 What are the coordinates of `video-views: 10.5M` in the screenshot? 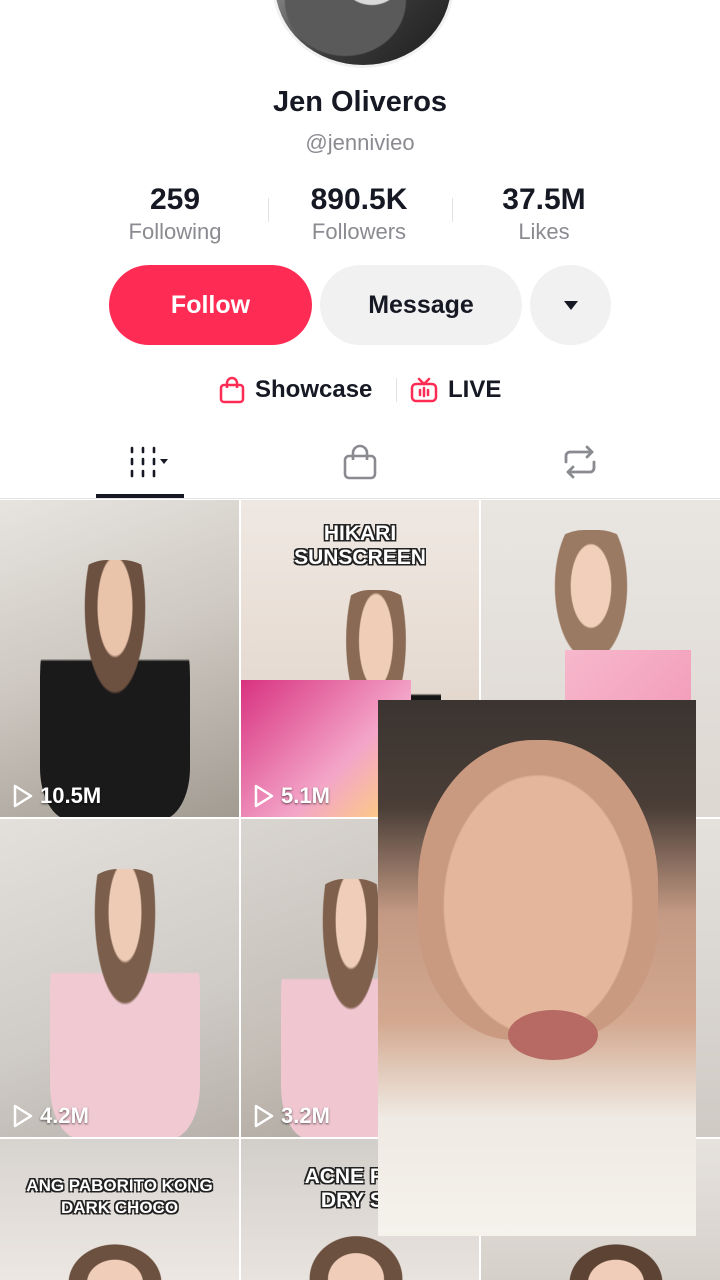 It's located at (56, 796).